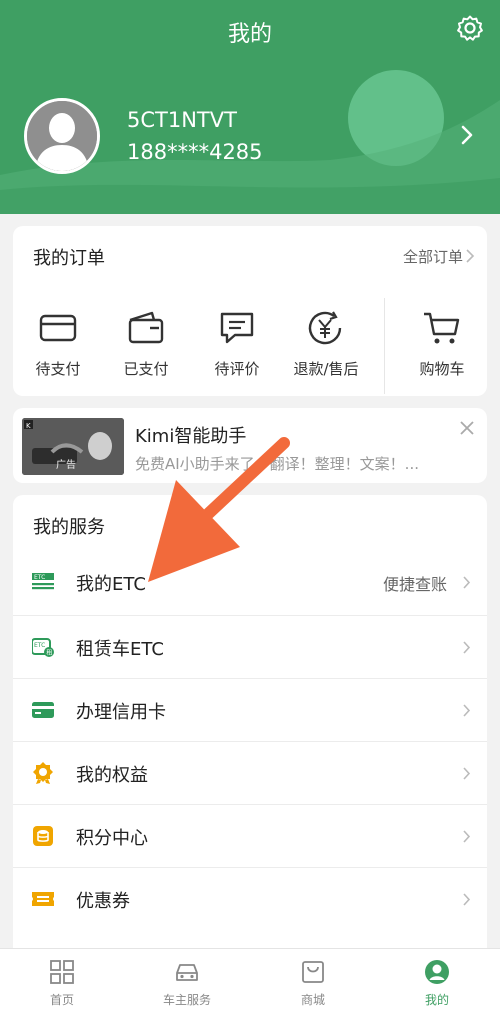 The height and width of the screenshot is (1015, 500). I want to click on avatar, so click(62, 136).